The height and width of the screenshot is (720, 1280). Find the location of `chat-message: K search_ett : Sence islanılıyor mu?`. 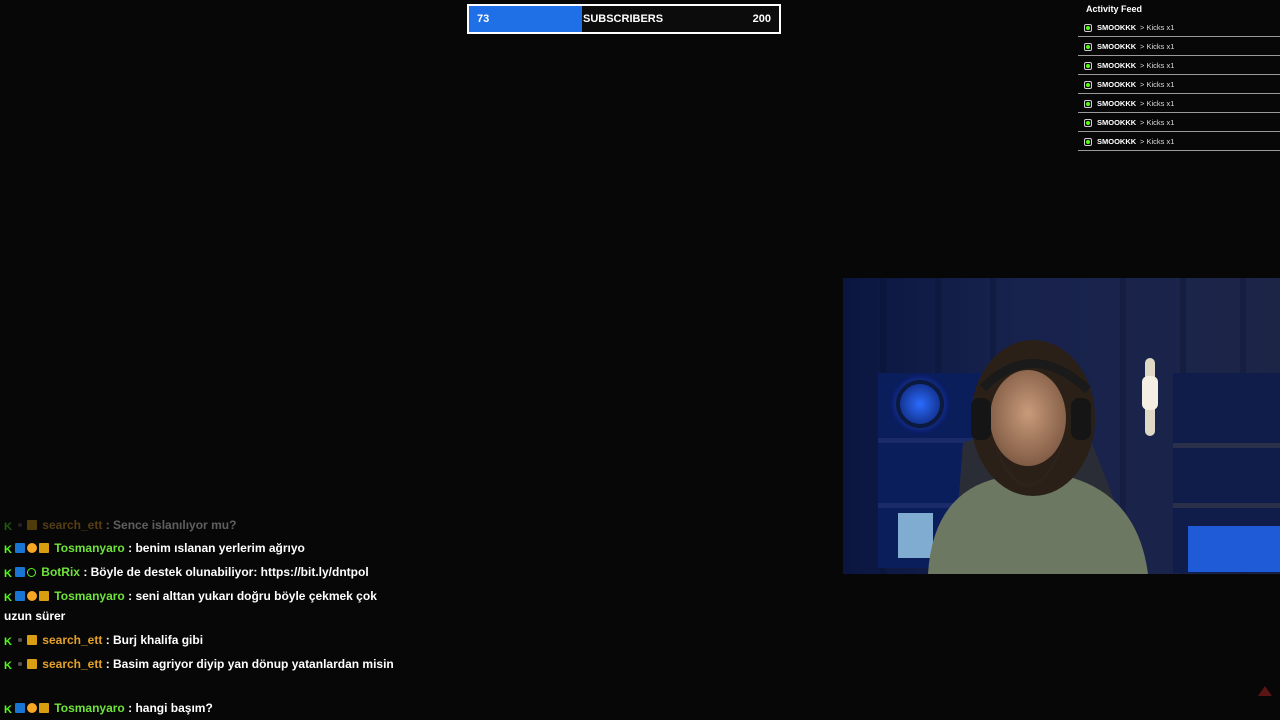

chat-message: K search_ett : Sence islanılıyor mu? is located at coordinates (201, 525).